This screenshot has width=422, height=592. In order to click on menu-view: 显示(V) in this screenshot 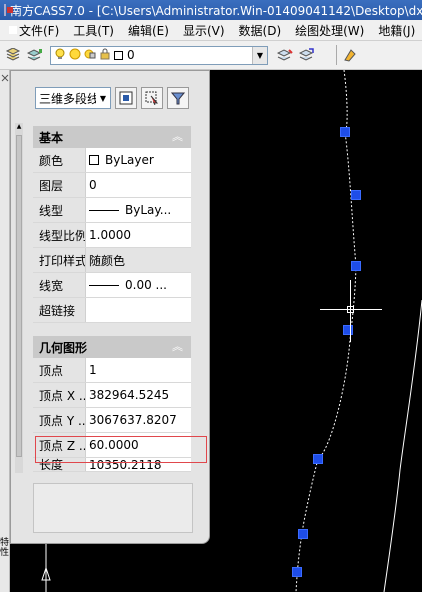, I will do `click(204, 30)`.